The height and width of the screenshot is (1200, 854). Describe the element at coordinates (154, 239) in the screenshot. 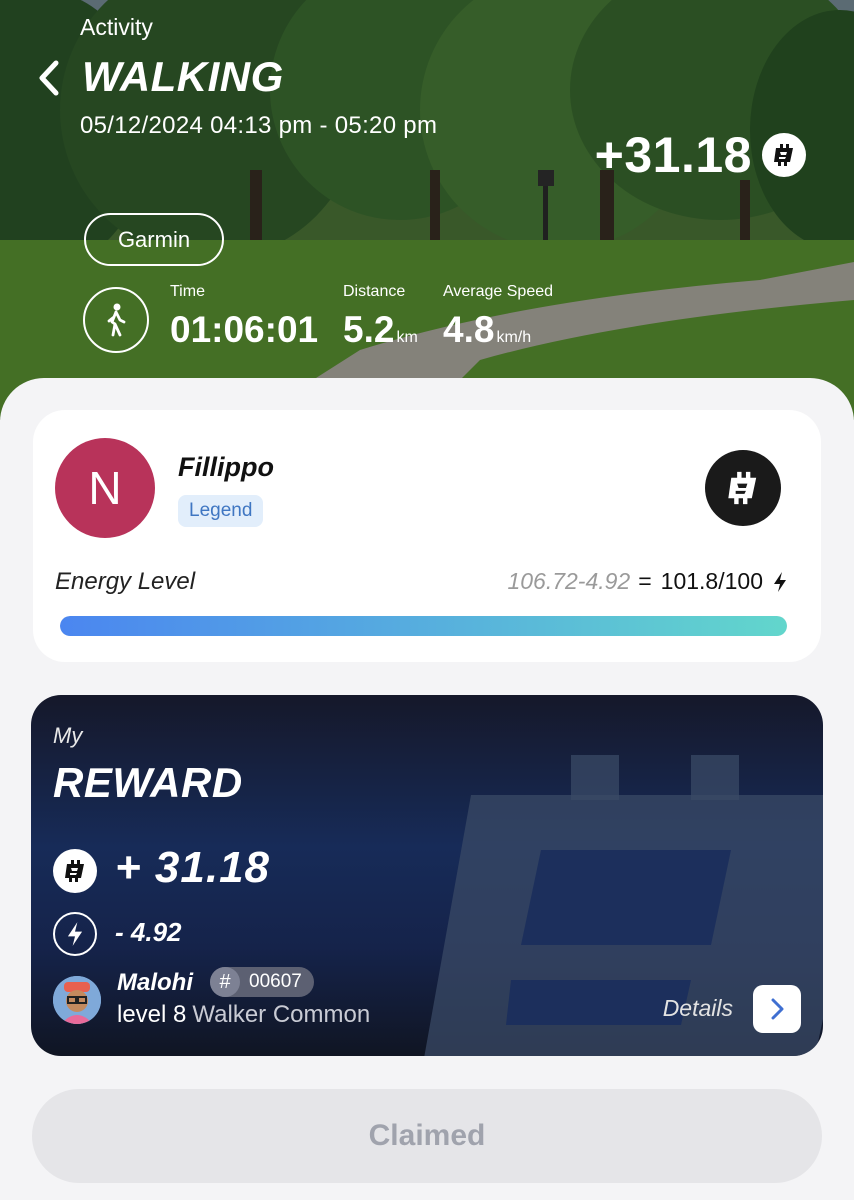

I see `device-badge: Garmin` at that location.